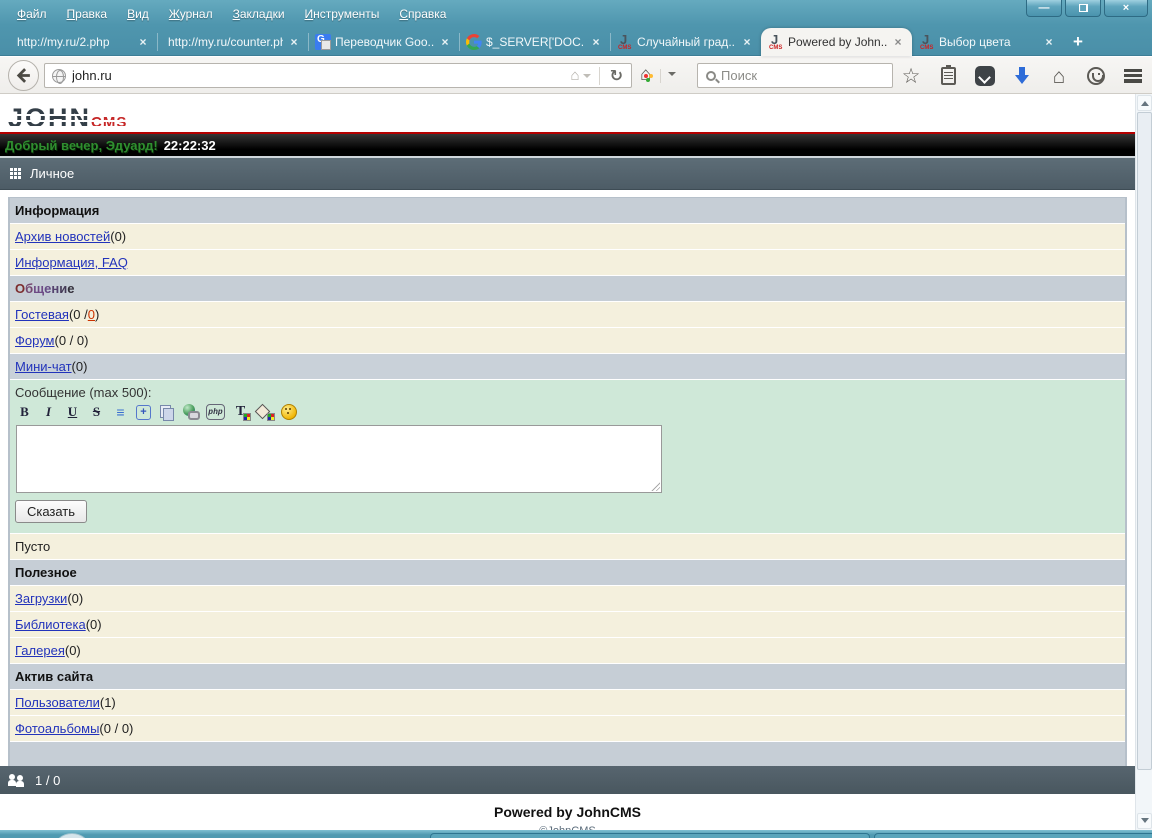 This screenshot has height=838, width=1152. What do you see at coordinates (1044, 8) in the screenshot?
I see `minimize-button: —` at bounding box center [1044, 8].